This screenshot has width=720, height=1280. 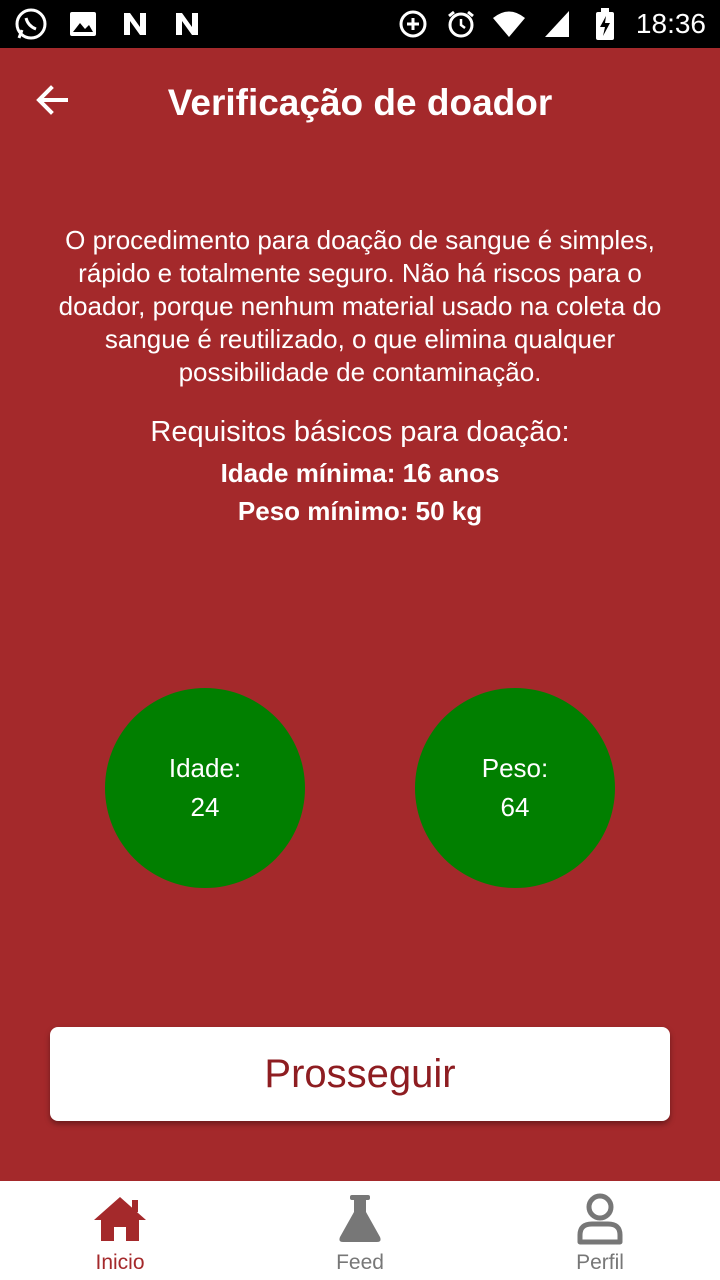 I want to click on page-title: Verificação de doador, so click(x=360, y=102).